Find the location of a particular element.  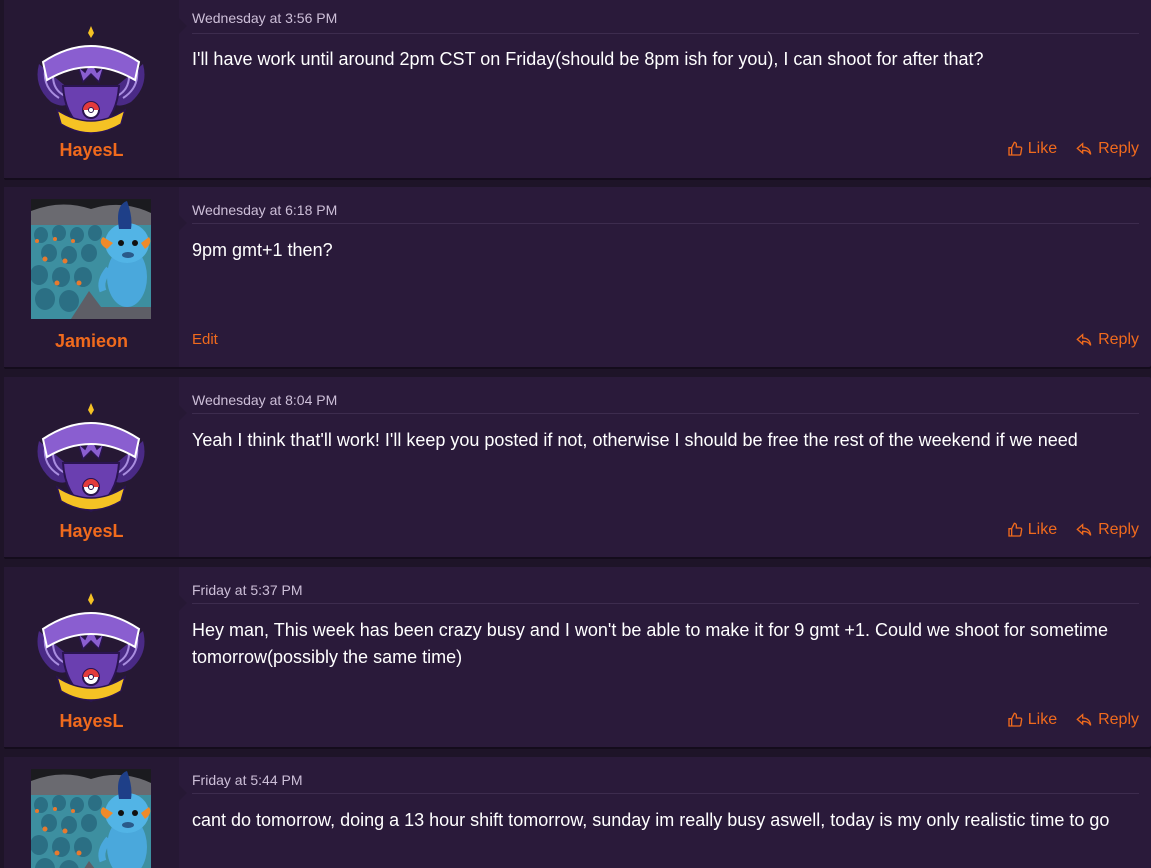

user-cell is located at coordinates (95, 812).